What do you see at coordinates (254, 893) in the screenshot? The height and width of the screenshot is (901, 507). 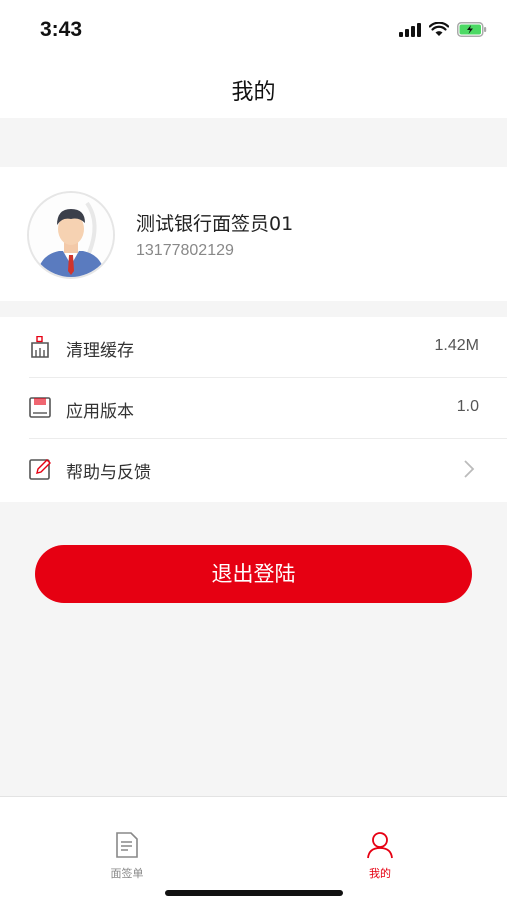 I see `home-indicator` at bounding box center [254, 893].